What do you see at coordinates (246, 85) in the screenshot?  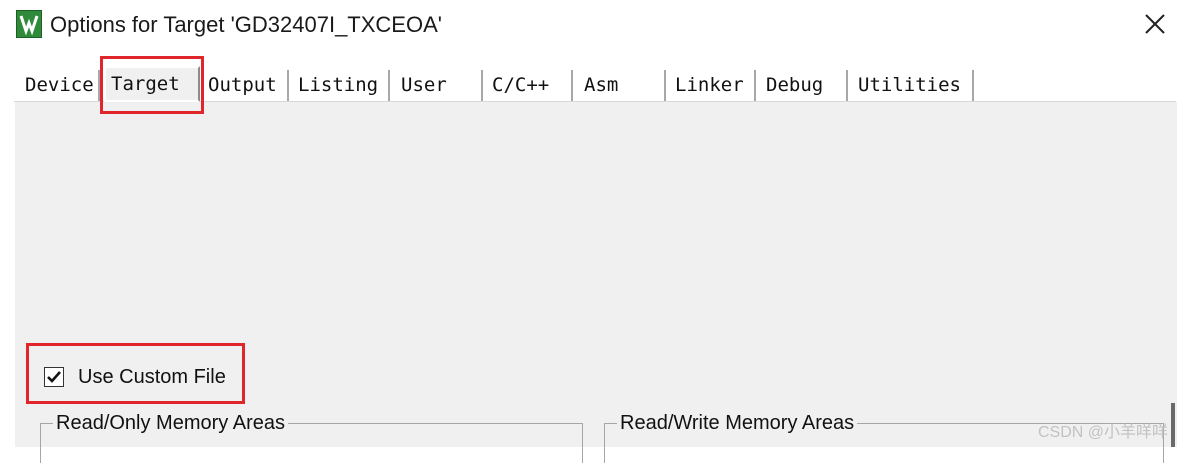 I see `tab-output: Output` at bounding box center [246, 85].